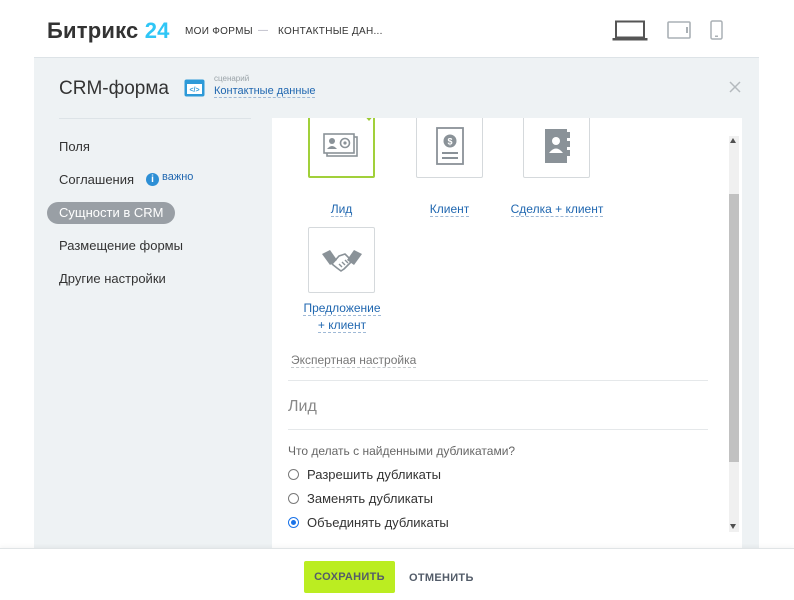  I want to click on lead-card-icon, so click(340, 145).